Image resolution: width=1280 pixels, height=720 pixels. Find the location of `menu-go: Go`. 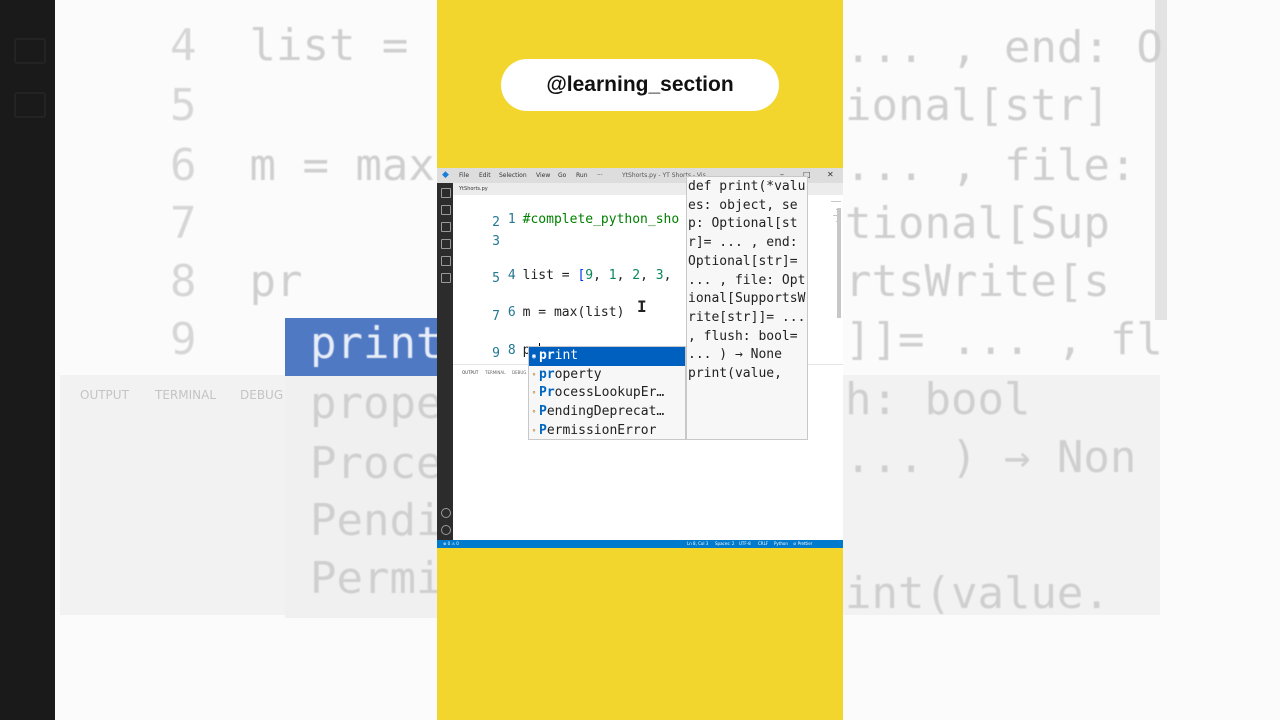

menu-go: Go is located at coordinates (562, 175).